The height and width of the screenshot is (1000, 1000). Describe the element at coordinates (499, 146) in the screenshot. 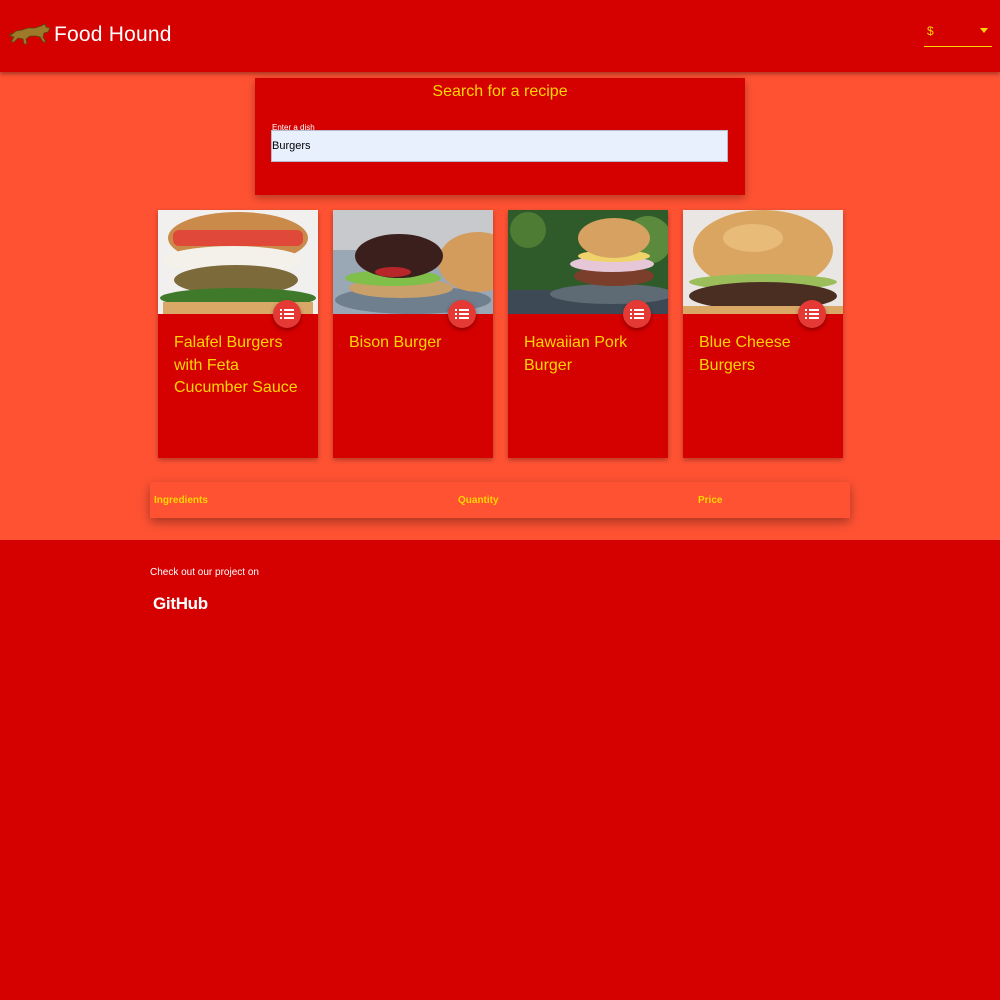

I see `search-input` at that location.